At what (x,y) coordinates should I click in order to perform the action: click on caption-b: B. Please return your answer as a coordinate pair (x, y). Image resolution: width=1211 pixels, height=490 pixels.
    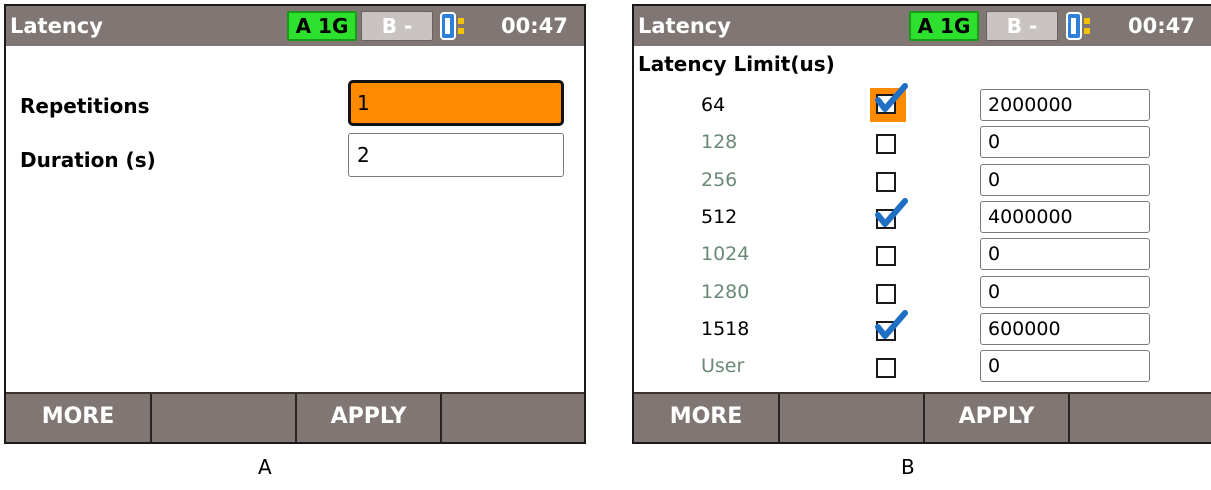
    Looking at the image, I should click on (908, 467).